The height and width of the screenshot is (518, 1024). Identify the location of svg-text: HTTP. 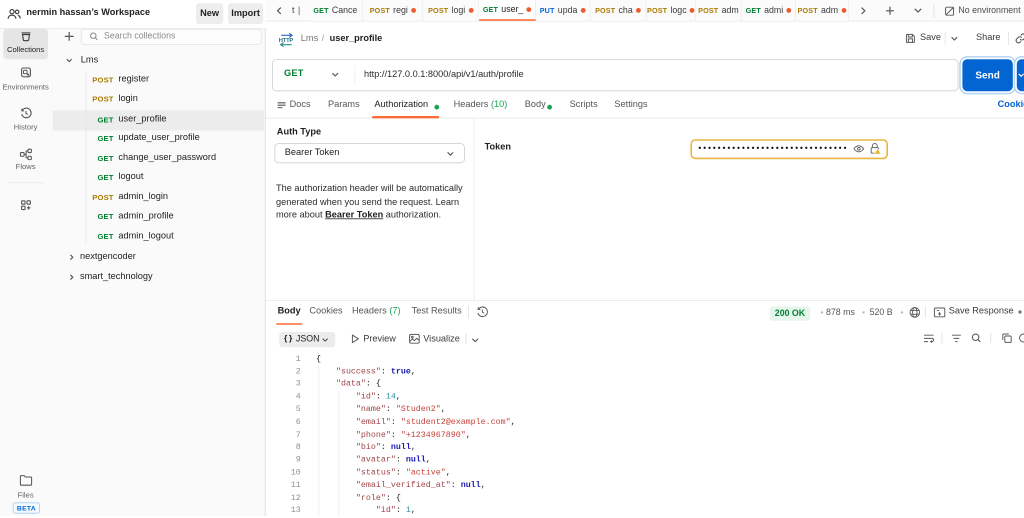
(286, 41).